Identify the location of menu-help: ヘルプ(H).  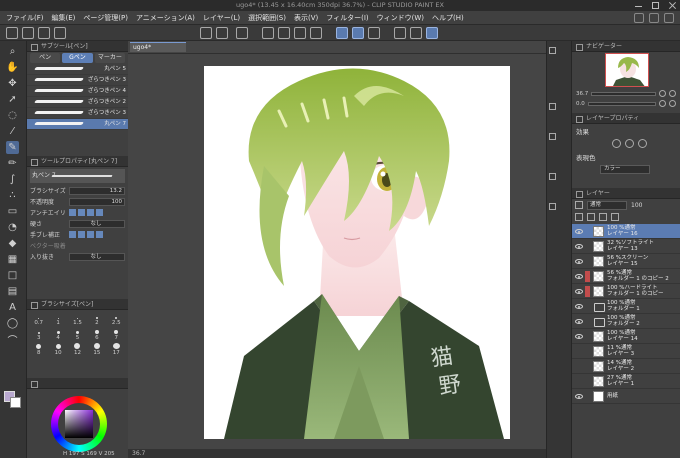
(448, 18).